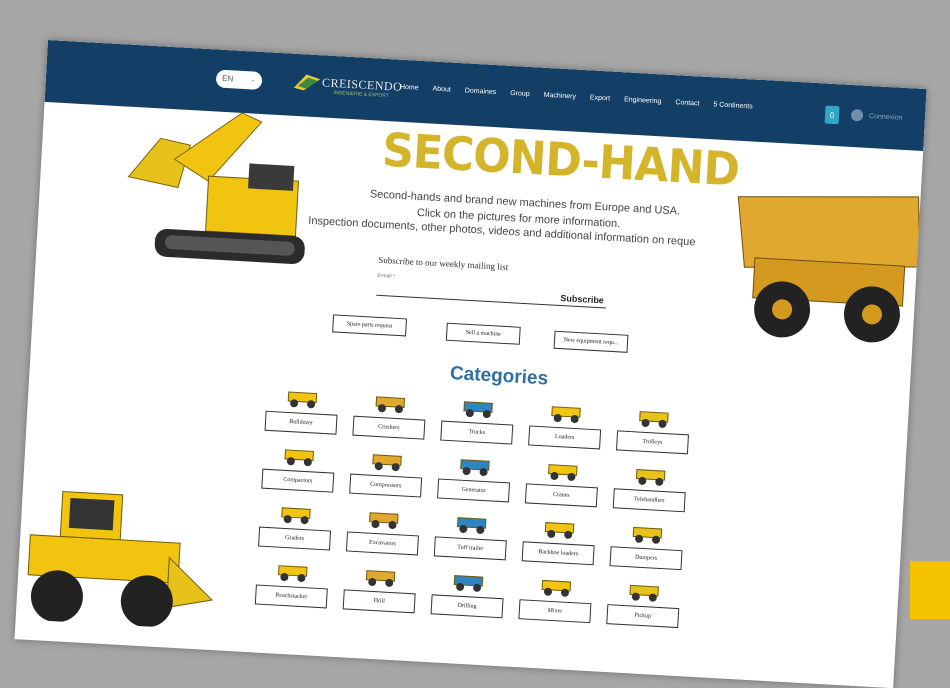 The height and width of the screenshot is (688, 950). I want to click on category-label: Backhoe loaders, so click(558, 553).